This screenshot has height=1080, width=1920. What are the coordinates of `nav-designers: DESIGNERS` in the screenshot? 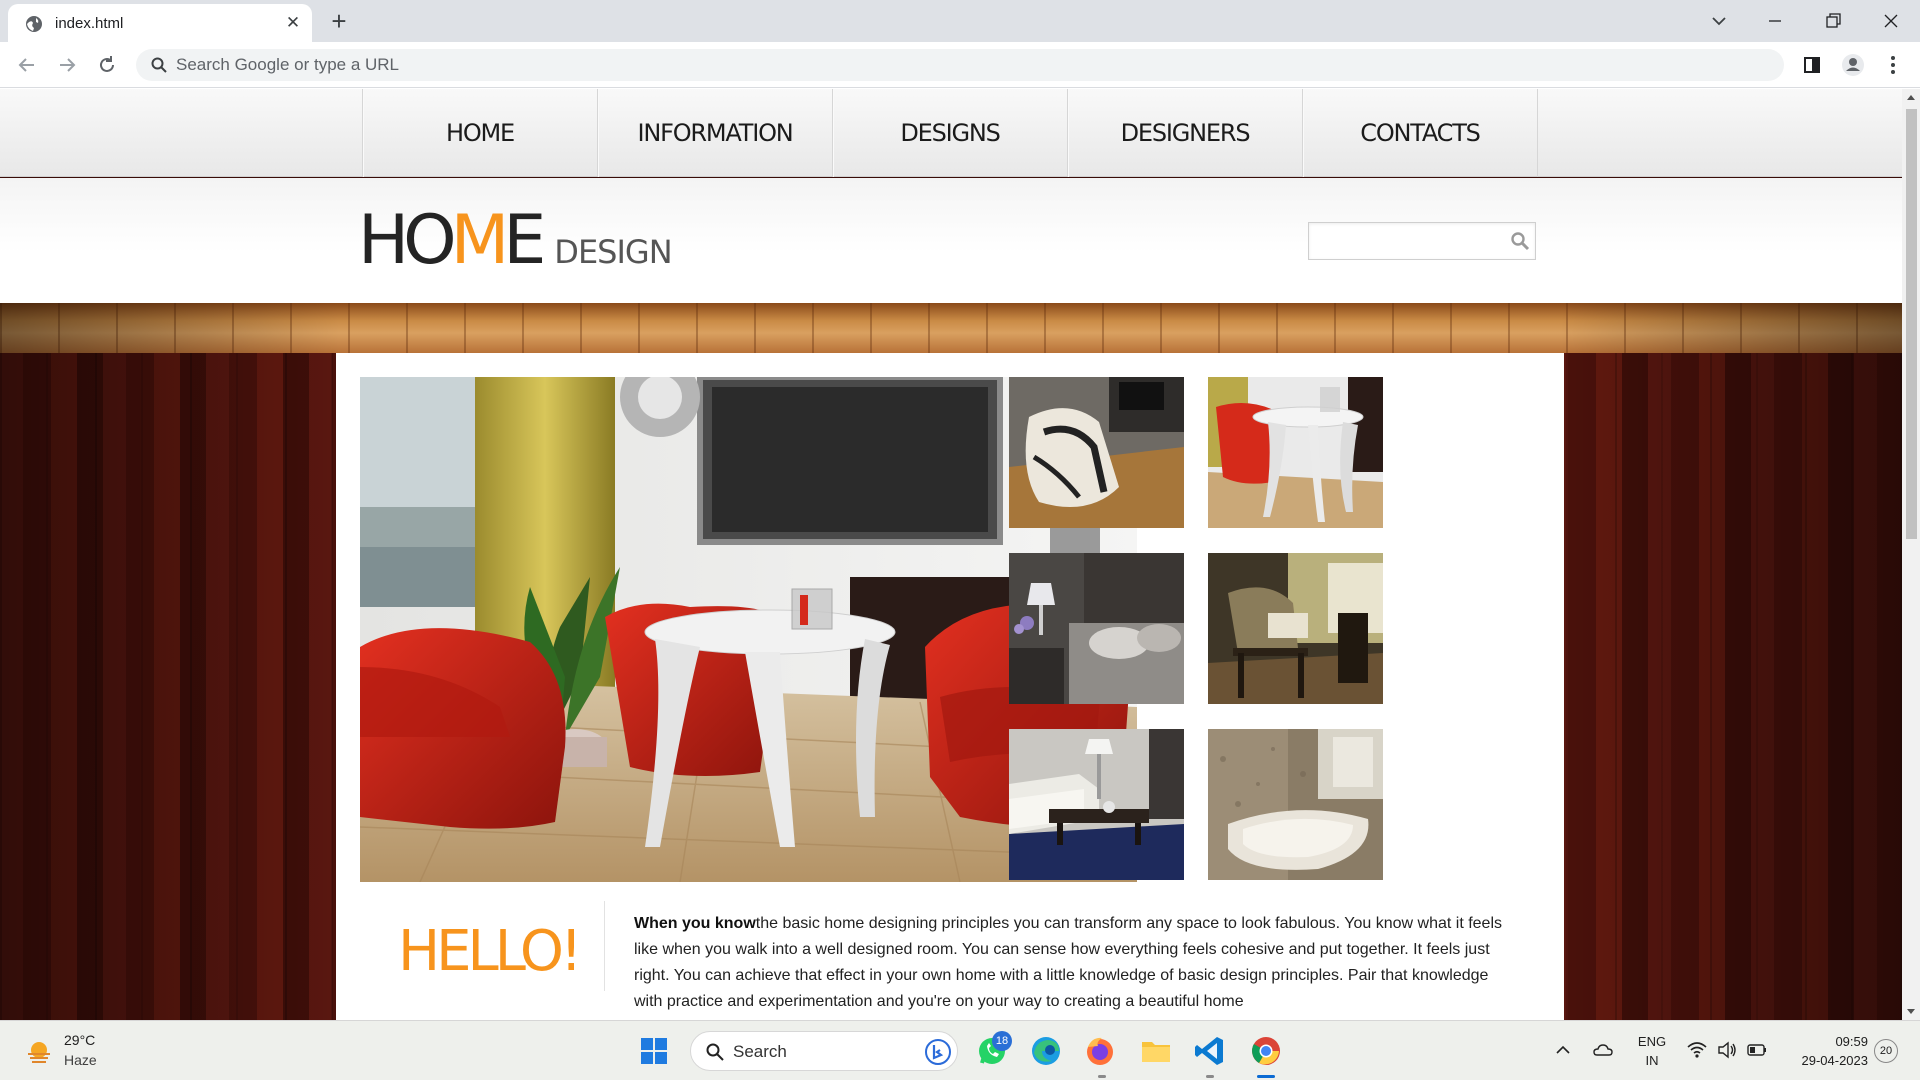 It's located at (1185, 133).